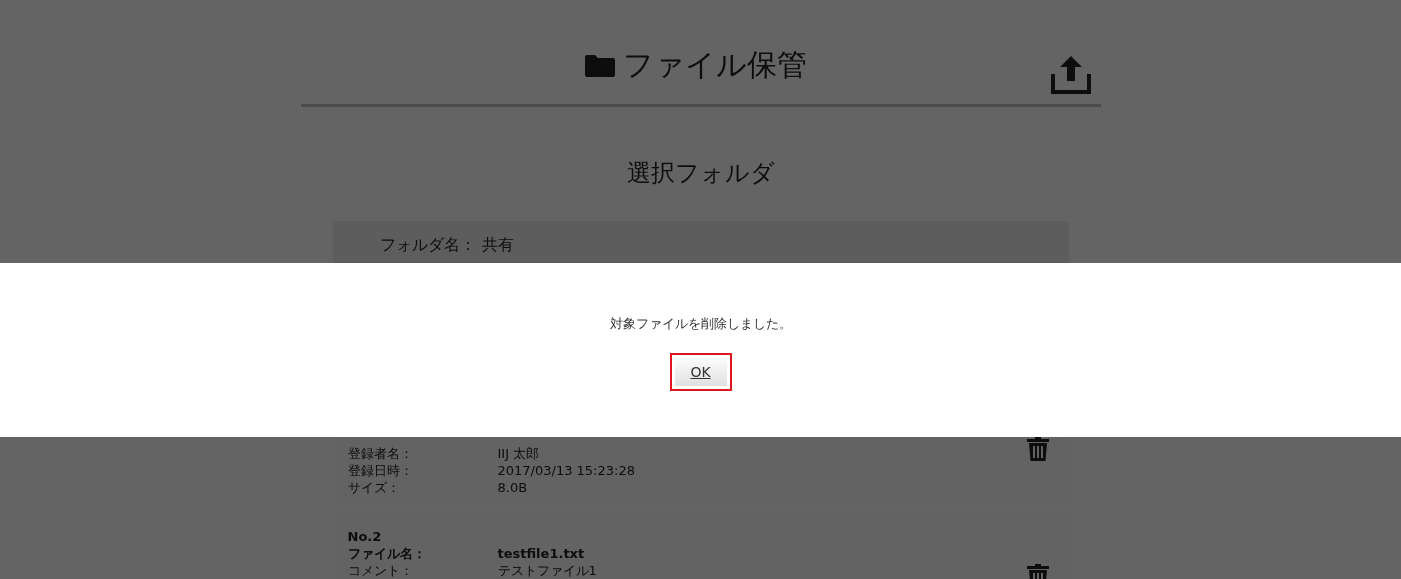 The image size is (1401, 579). I want to click on file-number: No.2, so click(365, 536).